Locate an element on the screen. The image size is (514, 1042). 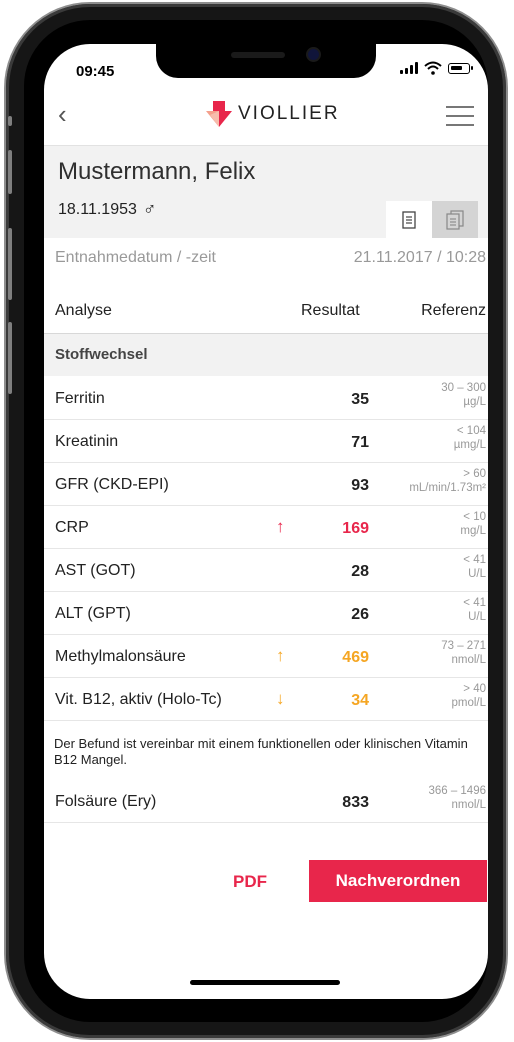
status-icons is located at coordinates (436, 68).